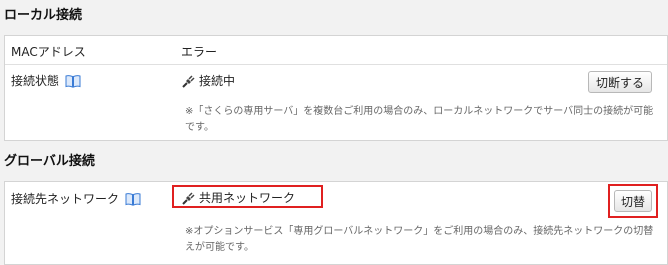 The image size is (668, 265). Describe the element at coordinates (49, 161) in the screenshot. I see `global-connection-title: グローバル接続` at that location.